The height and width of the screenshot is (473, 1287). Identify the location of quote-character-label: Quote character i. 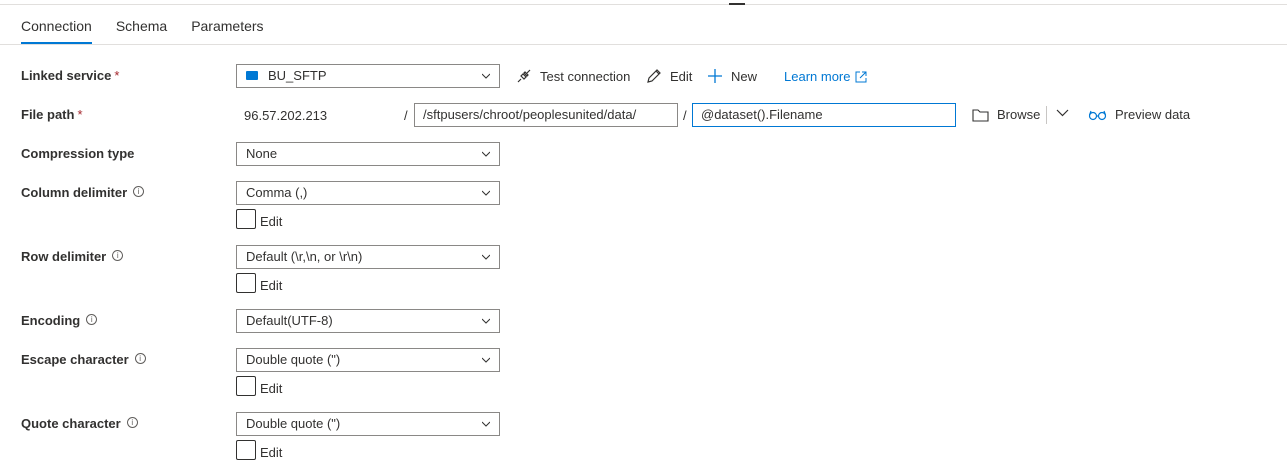
(79, 423).